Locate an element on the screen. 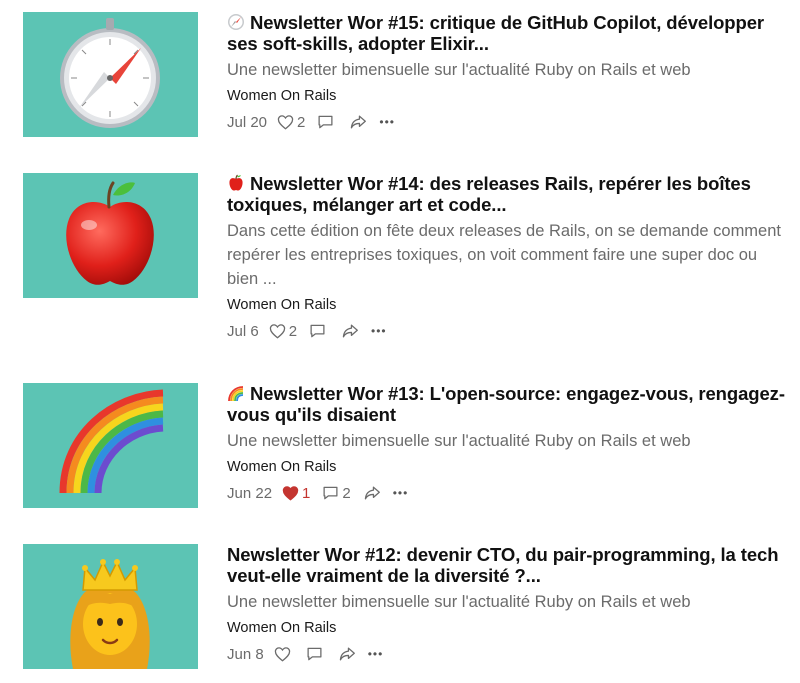 The image size is (800, 683). apple-icon is located at coordinates (110, 233).